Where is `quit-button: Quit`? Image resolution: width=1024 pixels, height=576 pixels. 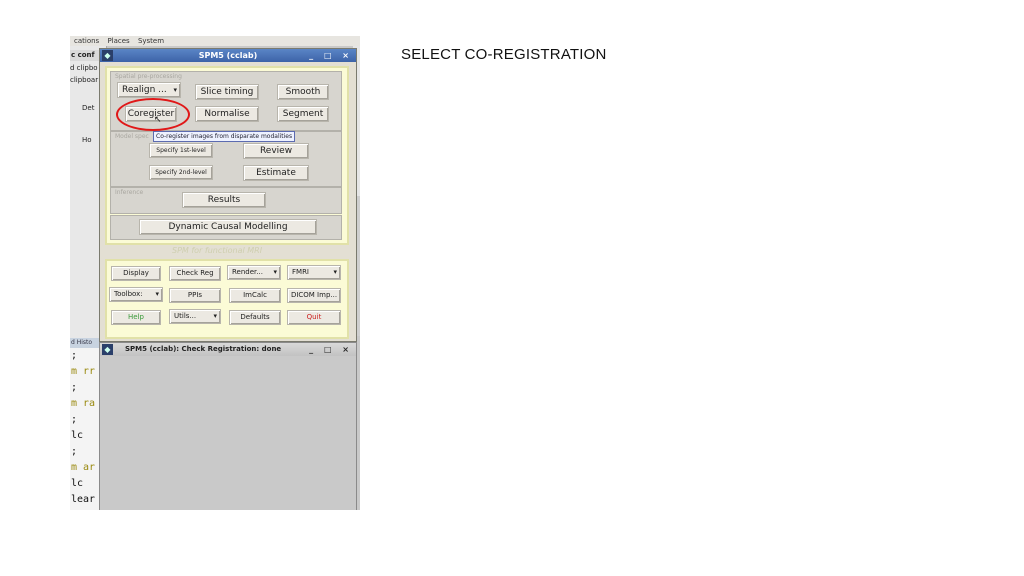
quit-button: Quit is located at coordinates (314, 317).